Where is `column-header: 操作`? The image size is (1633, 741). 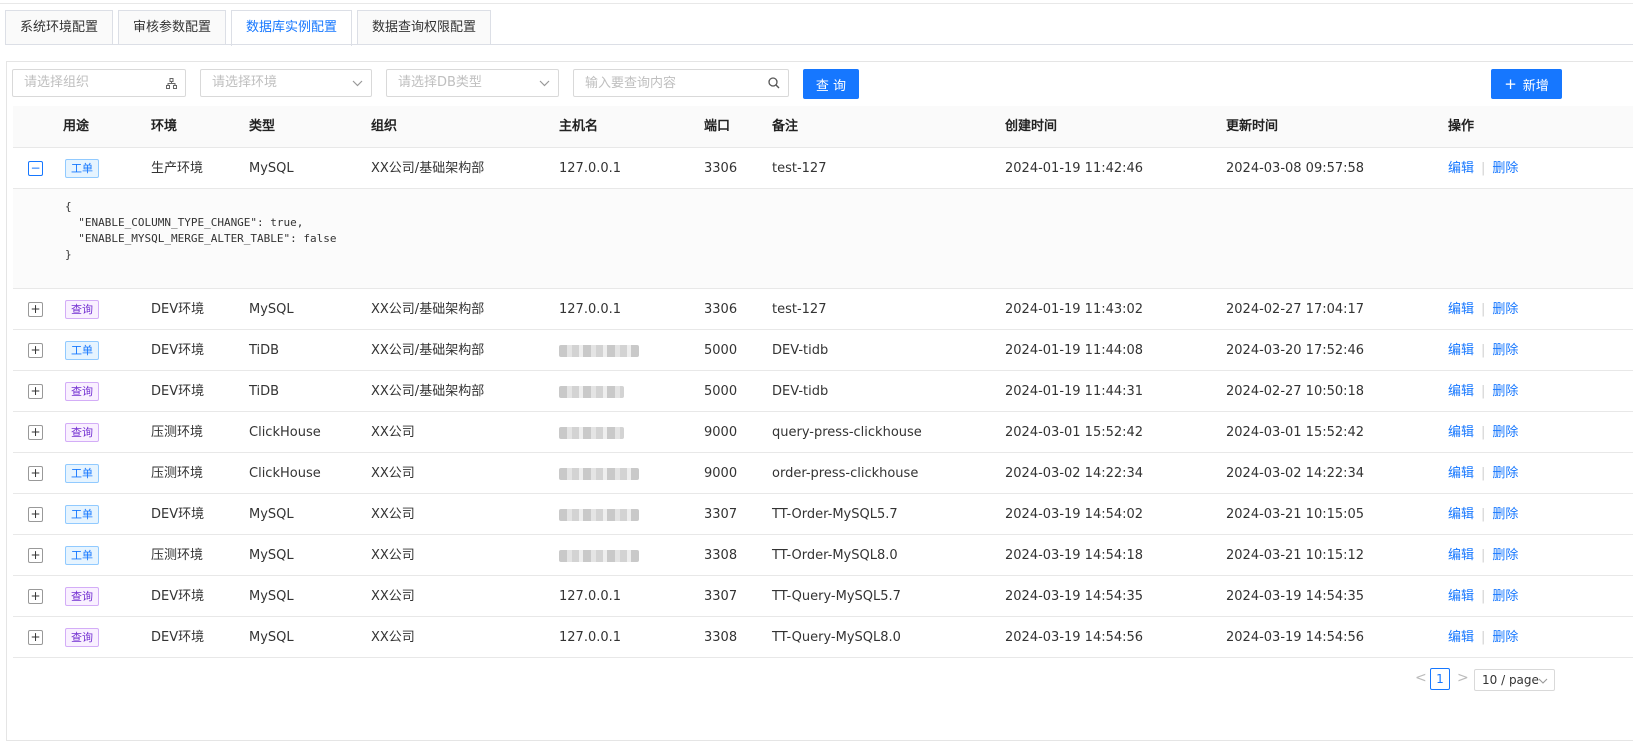 column-header: 操作 is located at coordinates (1461, 126).